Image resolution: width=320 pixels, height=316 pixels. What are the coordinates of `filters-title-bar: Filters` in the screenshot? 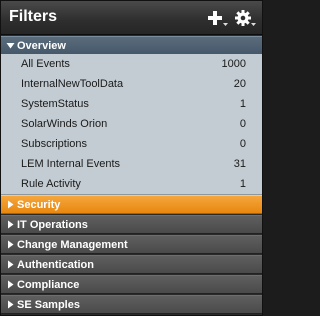 It's located at (131, 18).